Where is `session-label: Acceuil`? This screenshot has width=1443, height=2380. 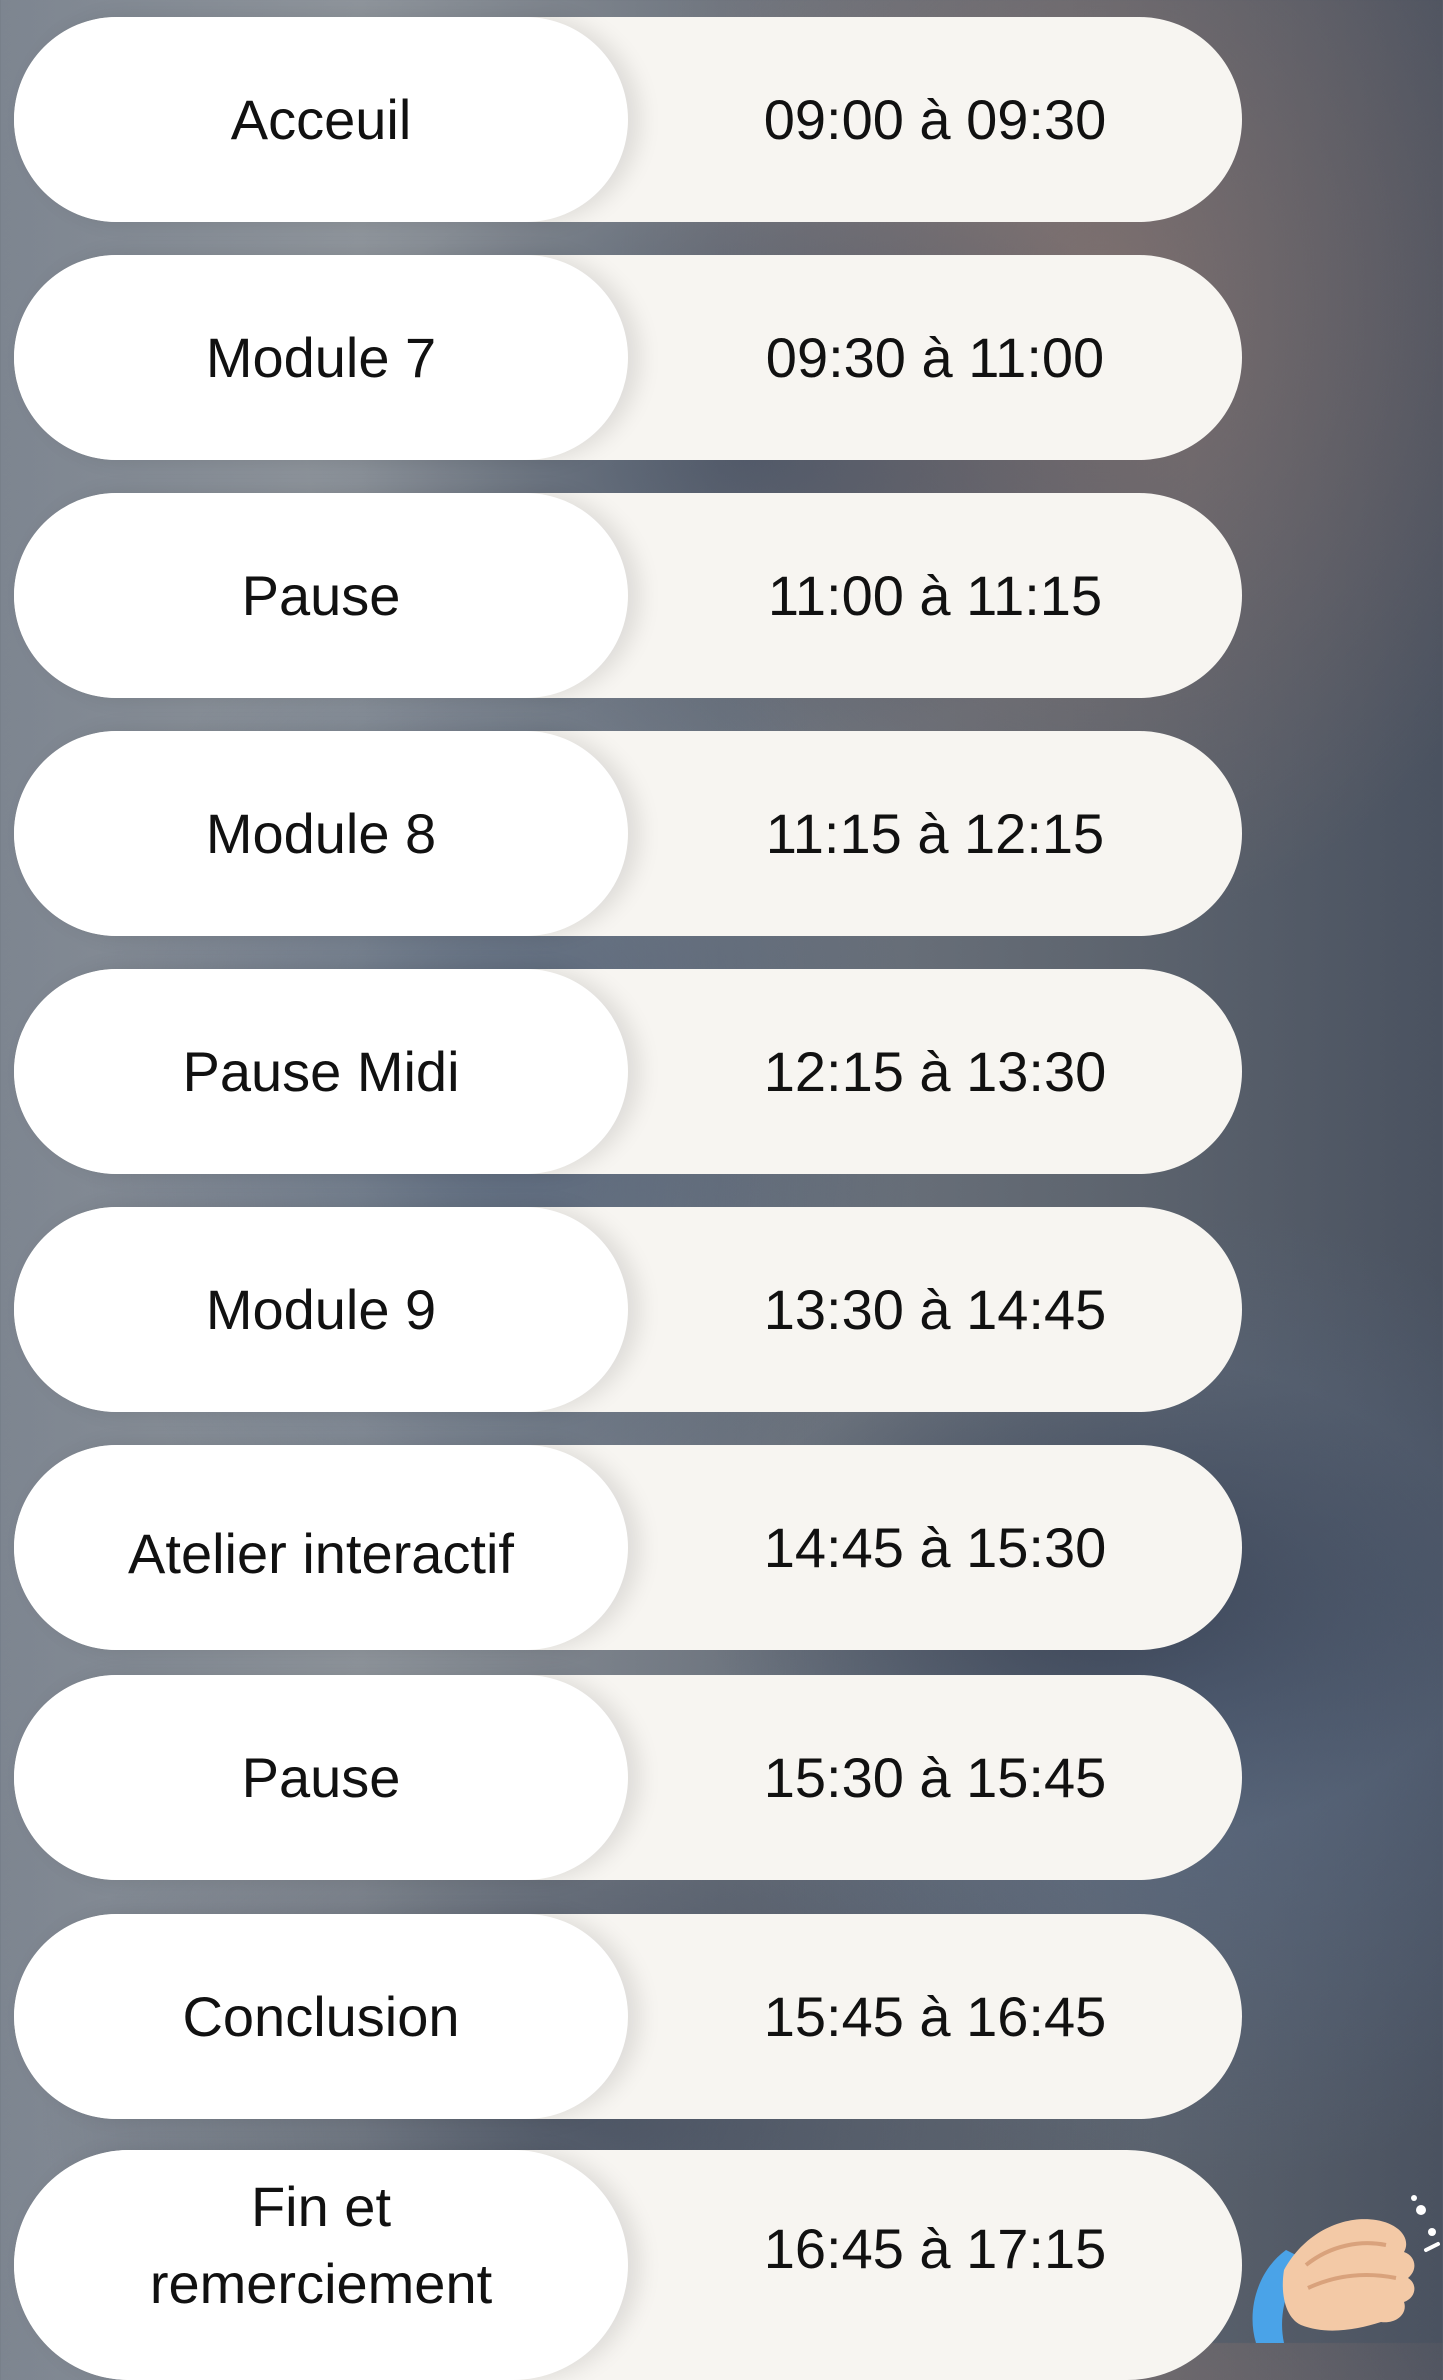 session-label: Acceuil is located at coordinates (321, 119).